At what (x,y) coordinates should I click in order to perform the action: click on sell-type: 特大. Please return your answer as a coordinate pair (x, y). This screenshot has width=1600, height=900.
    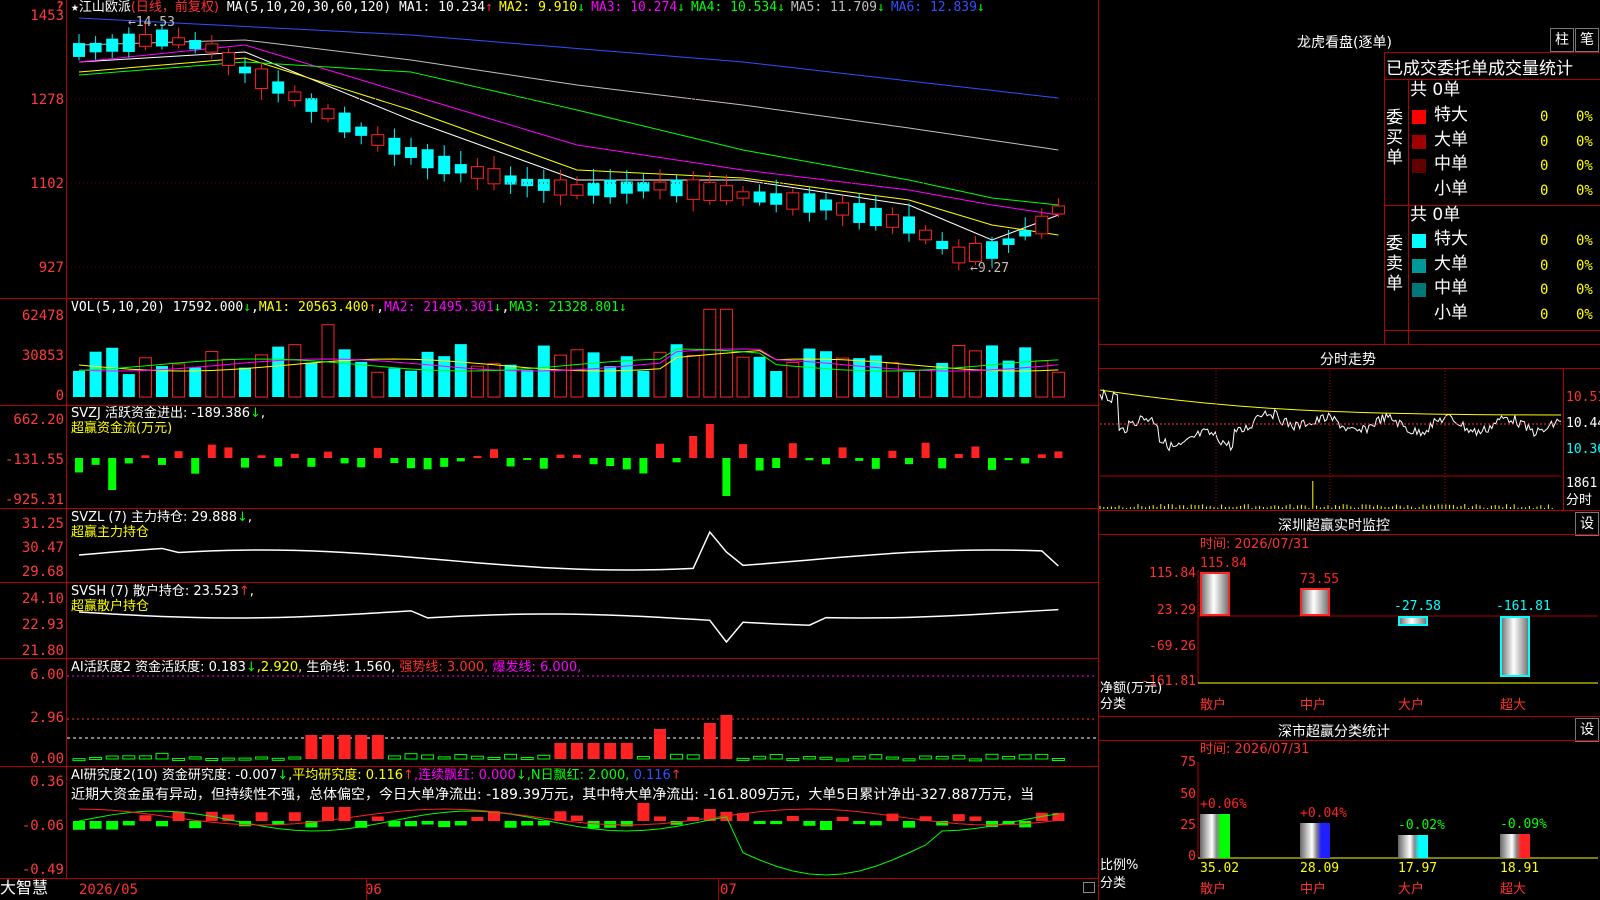
    Looking at the image, I should click on (1451, 239).